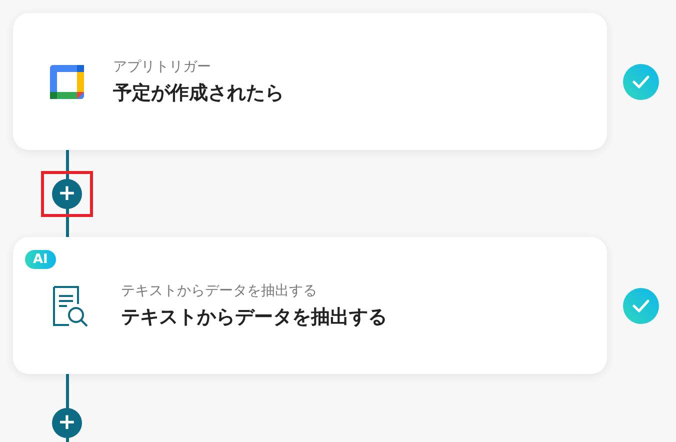 The width and height of the screenshot is (676, 442). I want to click on step-caption: アプリトリガー, so click(162, 67).